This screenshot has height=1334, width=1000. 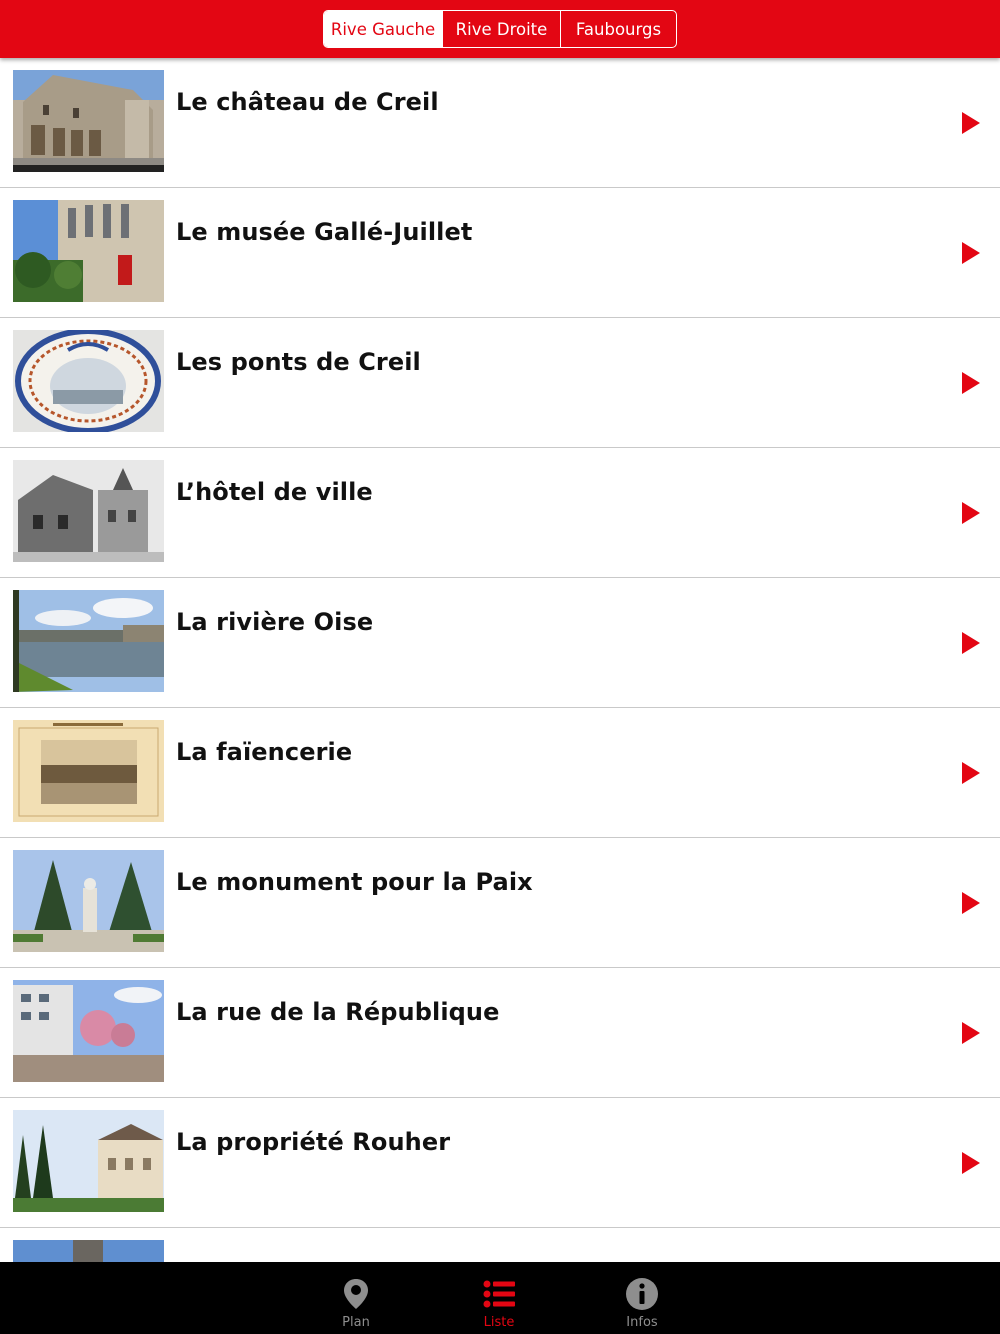 I want to click on tab-infos: Infos, so click(x=642, y=1298).